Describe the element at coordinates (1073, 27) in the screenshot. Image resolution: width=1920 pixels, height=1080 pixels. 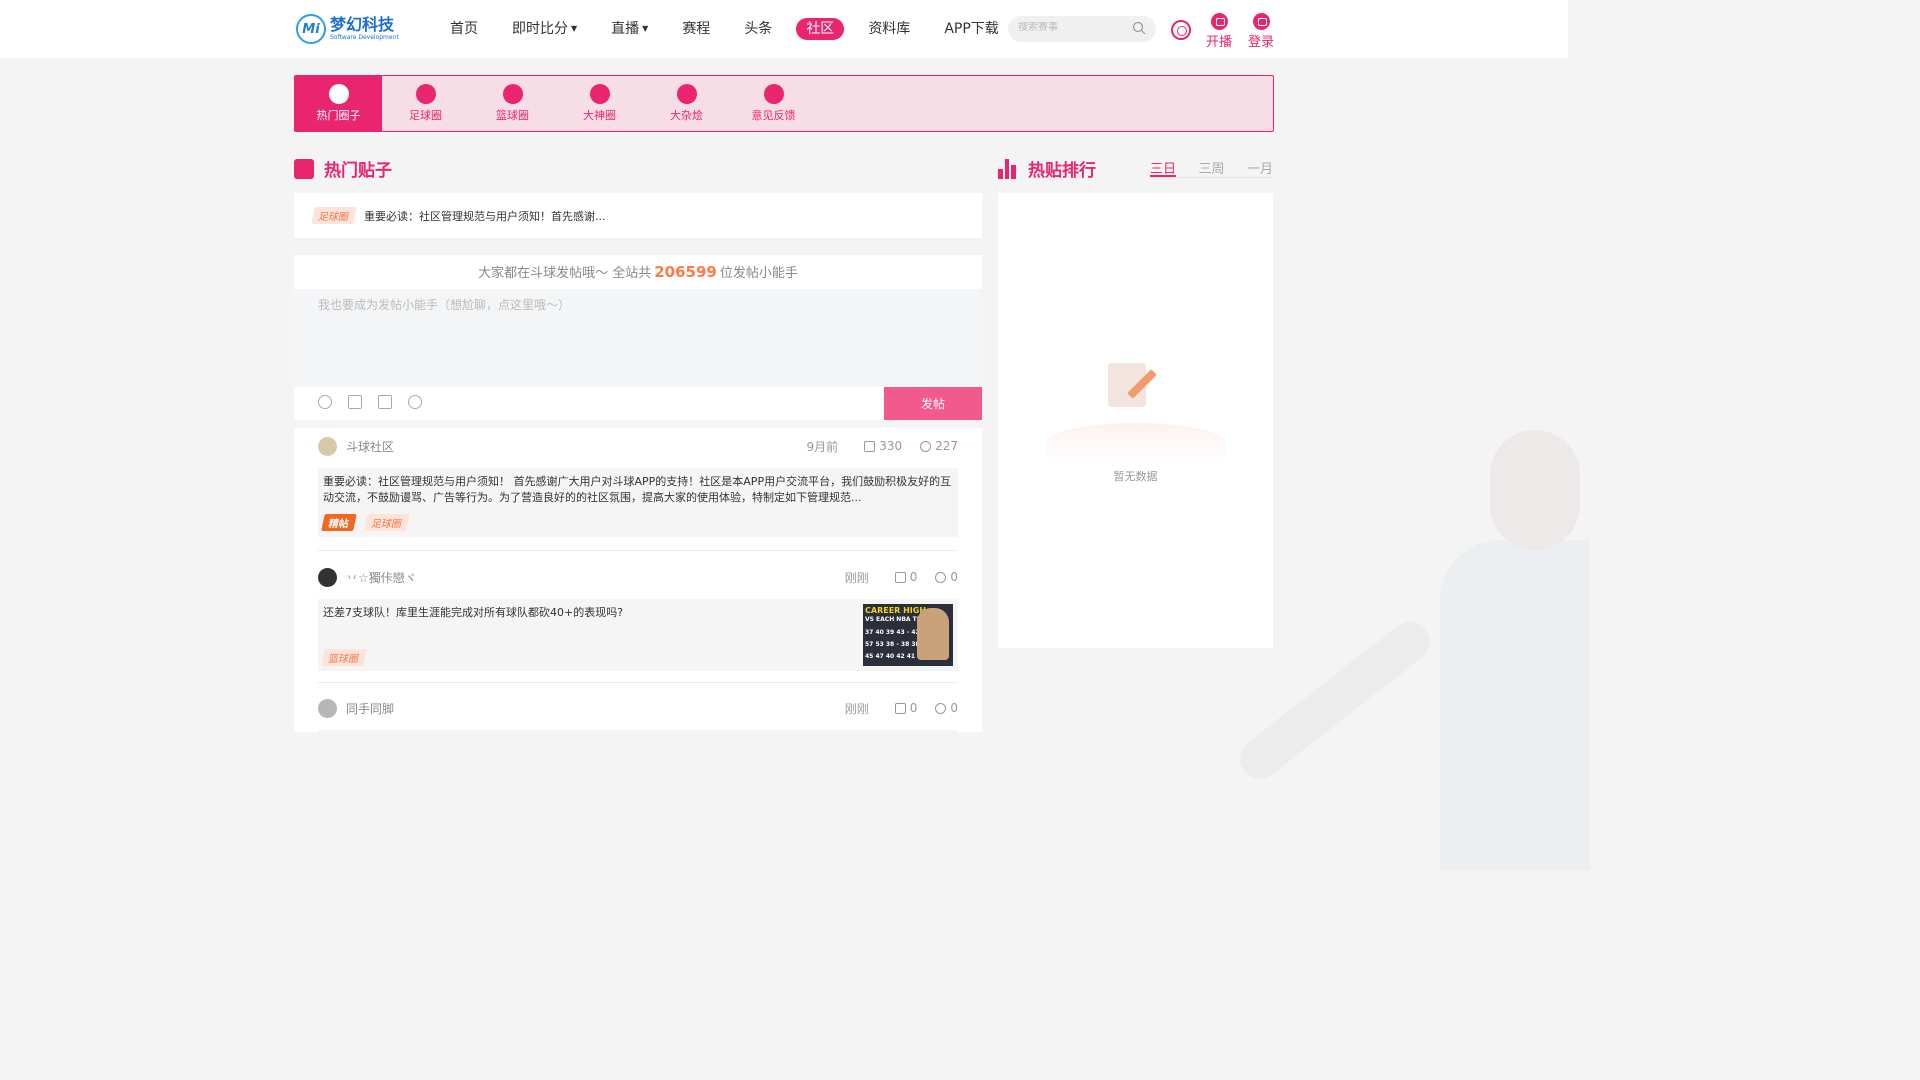
I see `search-input` at that location.